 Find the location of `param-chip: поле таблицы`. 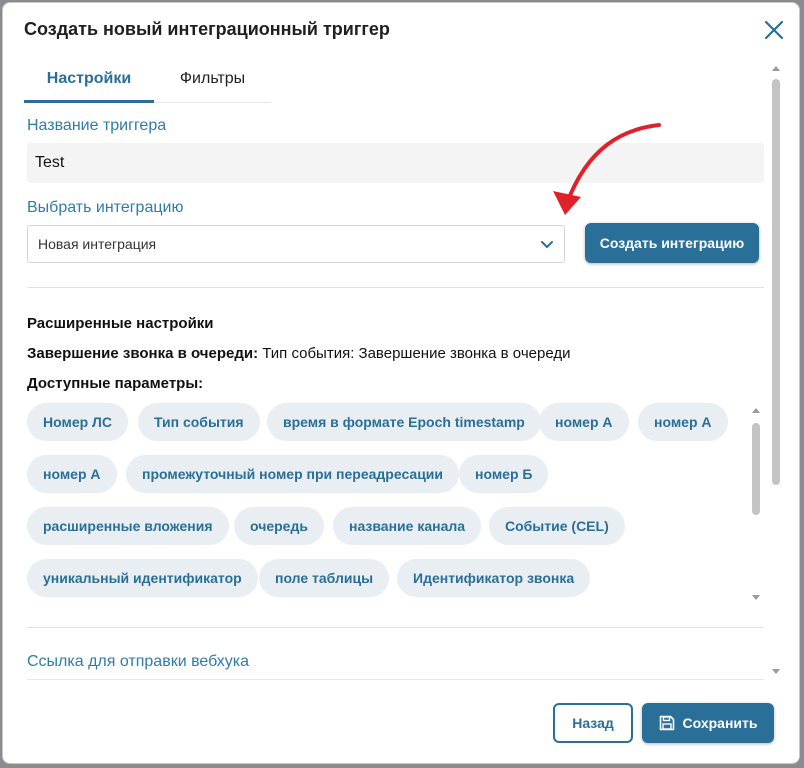

param-chip: поле таблицы is located at coordinates (324, 578).